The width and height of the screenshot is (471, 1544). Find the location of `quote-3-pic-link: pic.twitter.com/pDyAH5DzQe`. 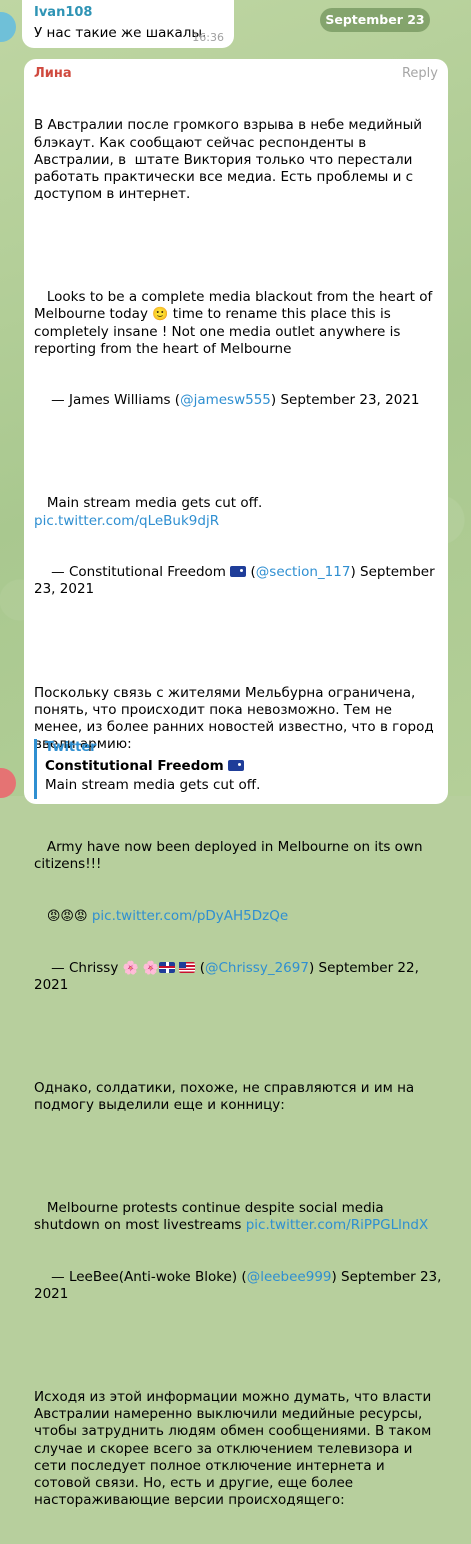

quote-3-pic-link: pic.twitter.com/pDyAH5DzQe is located at coordinates (190, 916).